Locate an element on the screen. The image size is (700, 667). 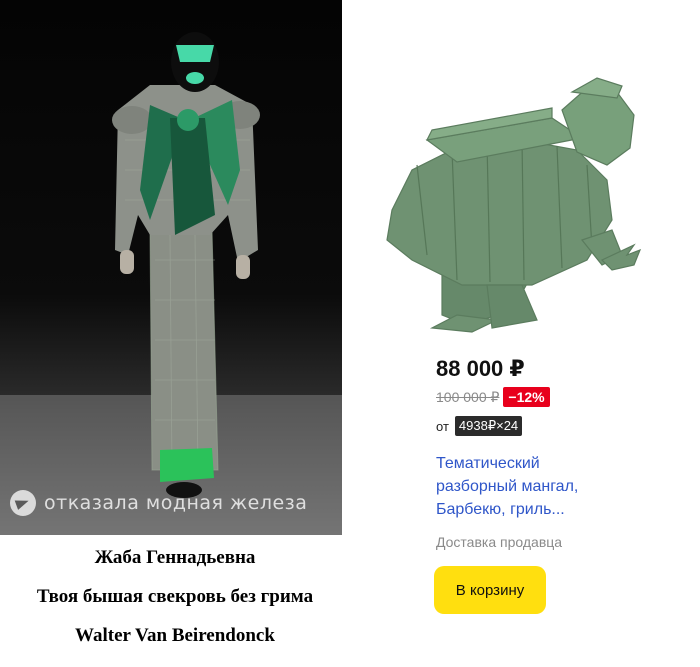
watermark-text: отказала модная железа is located at coordinates (176, 503).